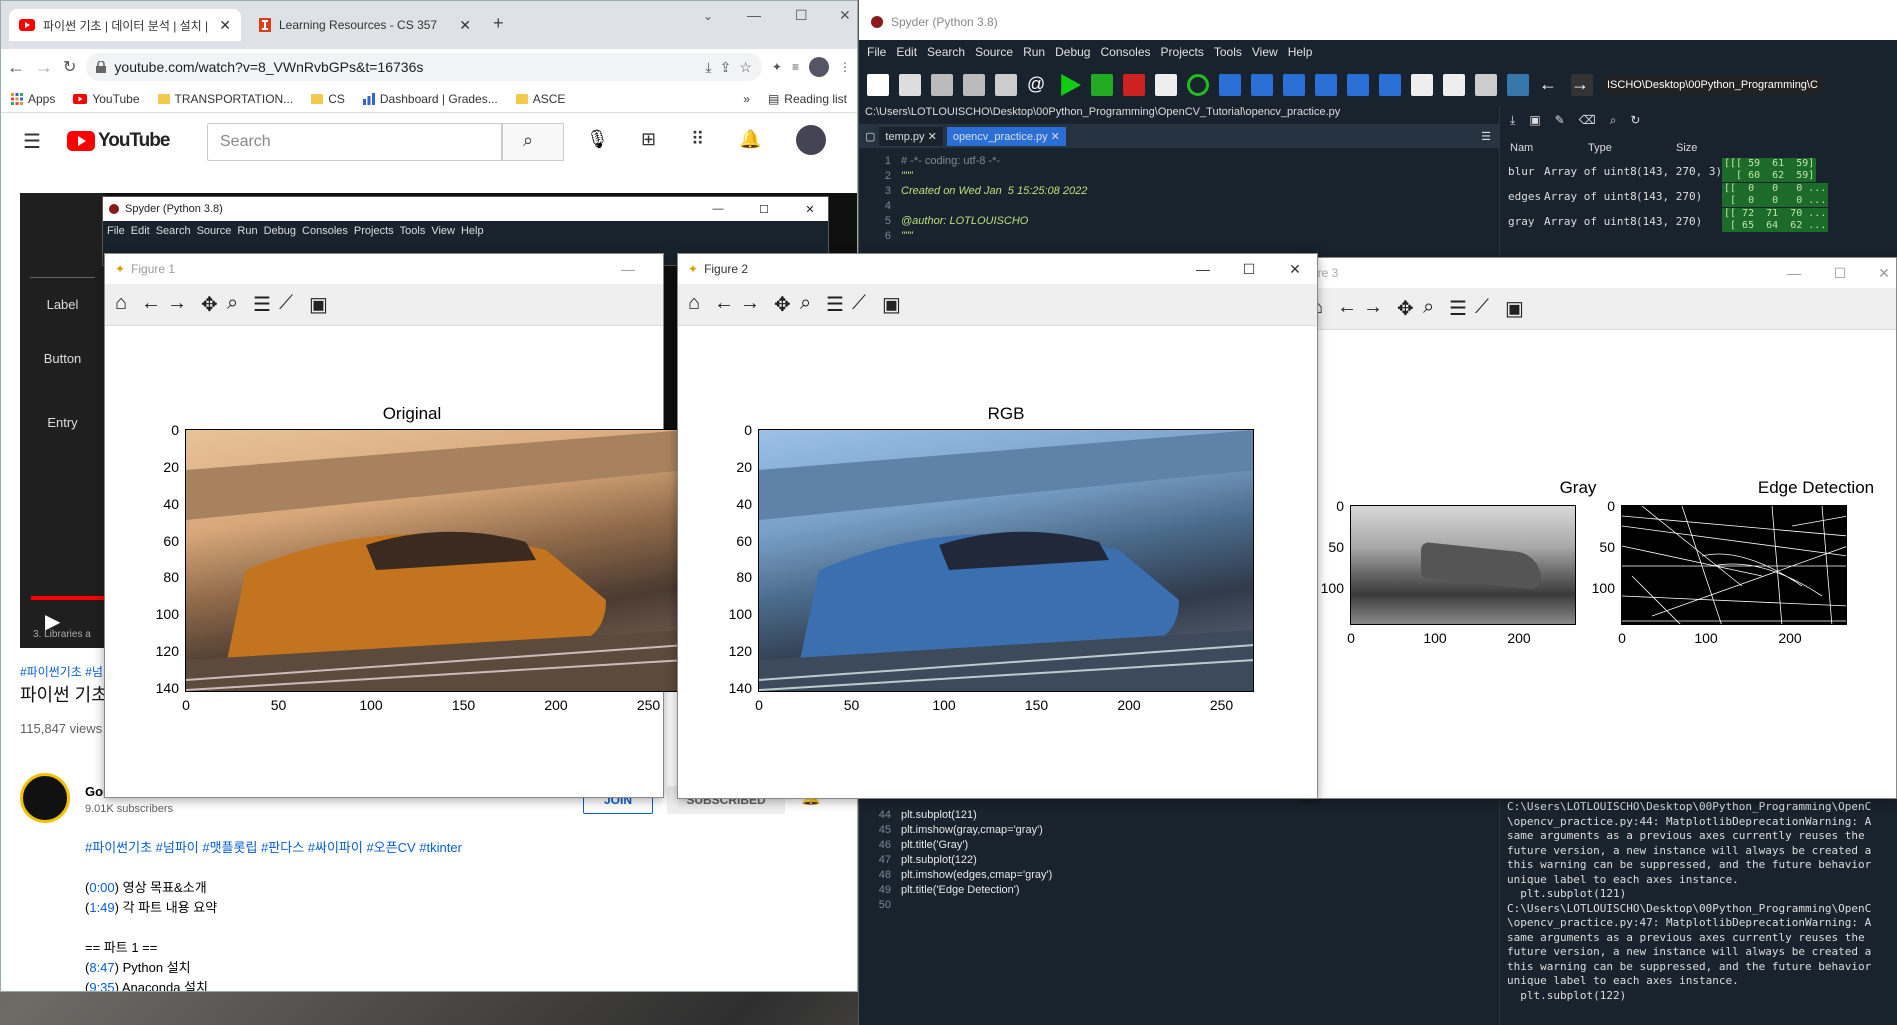 The height and width of the screenshot is (1025, 1897). What do you see at coordinates (1071, 85) in the screenshot?
I see `run-icon` at bounding box center [1071, 85].